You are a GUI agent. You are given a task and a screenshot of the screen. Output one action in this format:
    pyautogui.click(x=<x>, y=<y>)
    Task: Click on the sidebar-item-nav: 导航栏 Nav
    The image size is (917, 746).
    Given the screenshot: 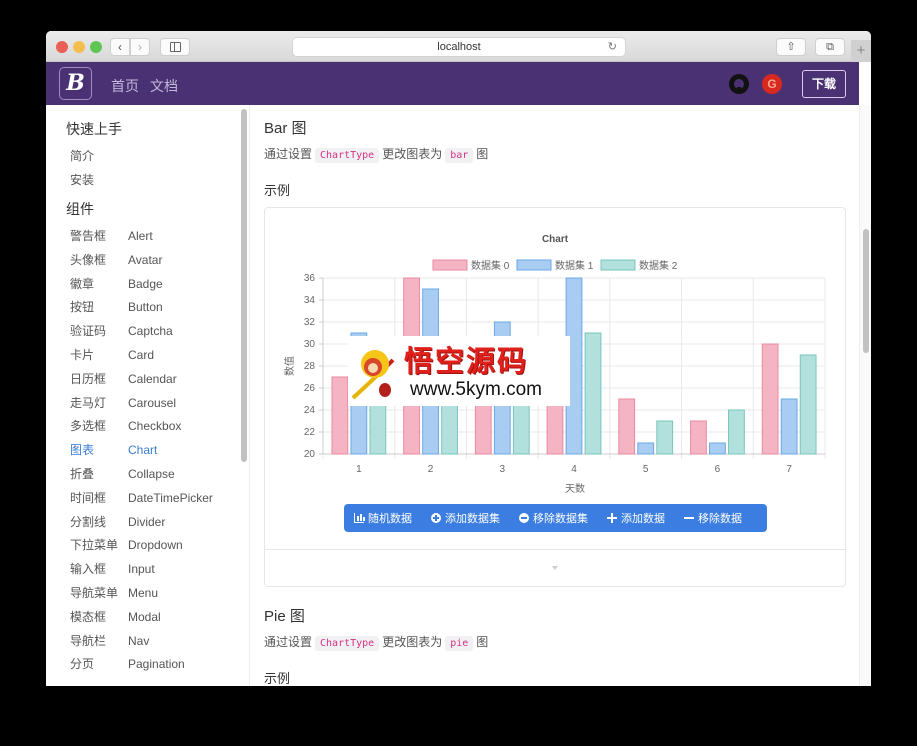 What is the action you would take?
    pyautogui.click(x=109, y=640)
    